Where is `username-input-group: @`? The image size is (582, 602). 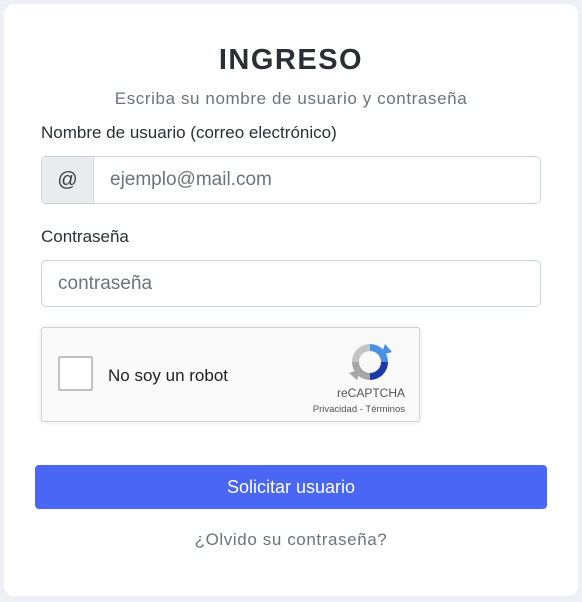 username-input-group: @ is located at coordinates (291, 180).